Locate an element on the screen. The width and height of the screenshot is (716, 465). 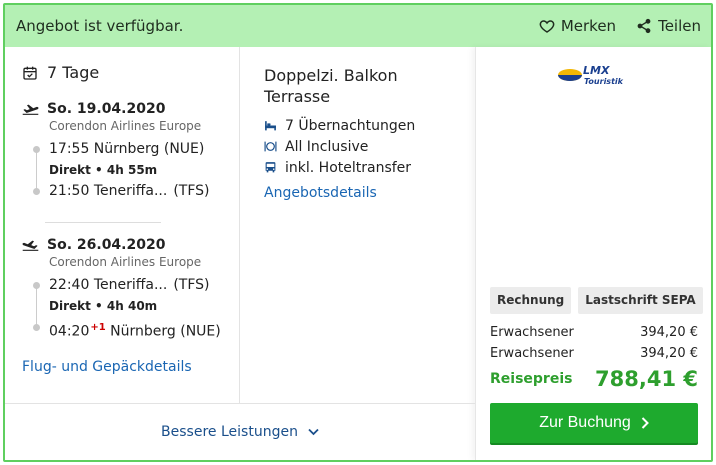
meal-icon is located at coordinates (270, 146).